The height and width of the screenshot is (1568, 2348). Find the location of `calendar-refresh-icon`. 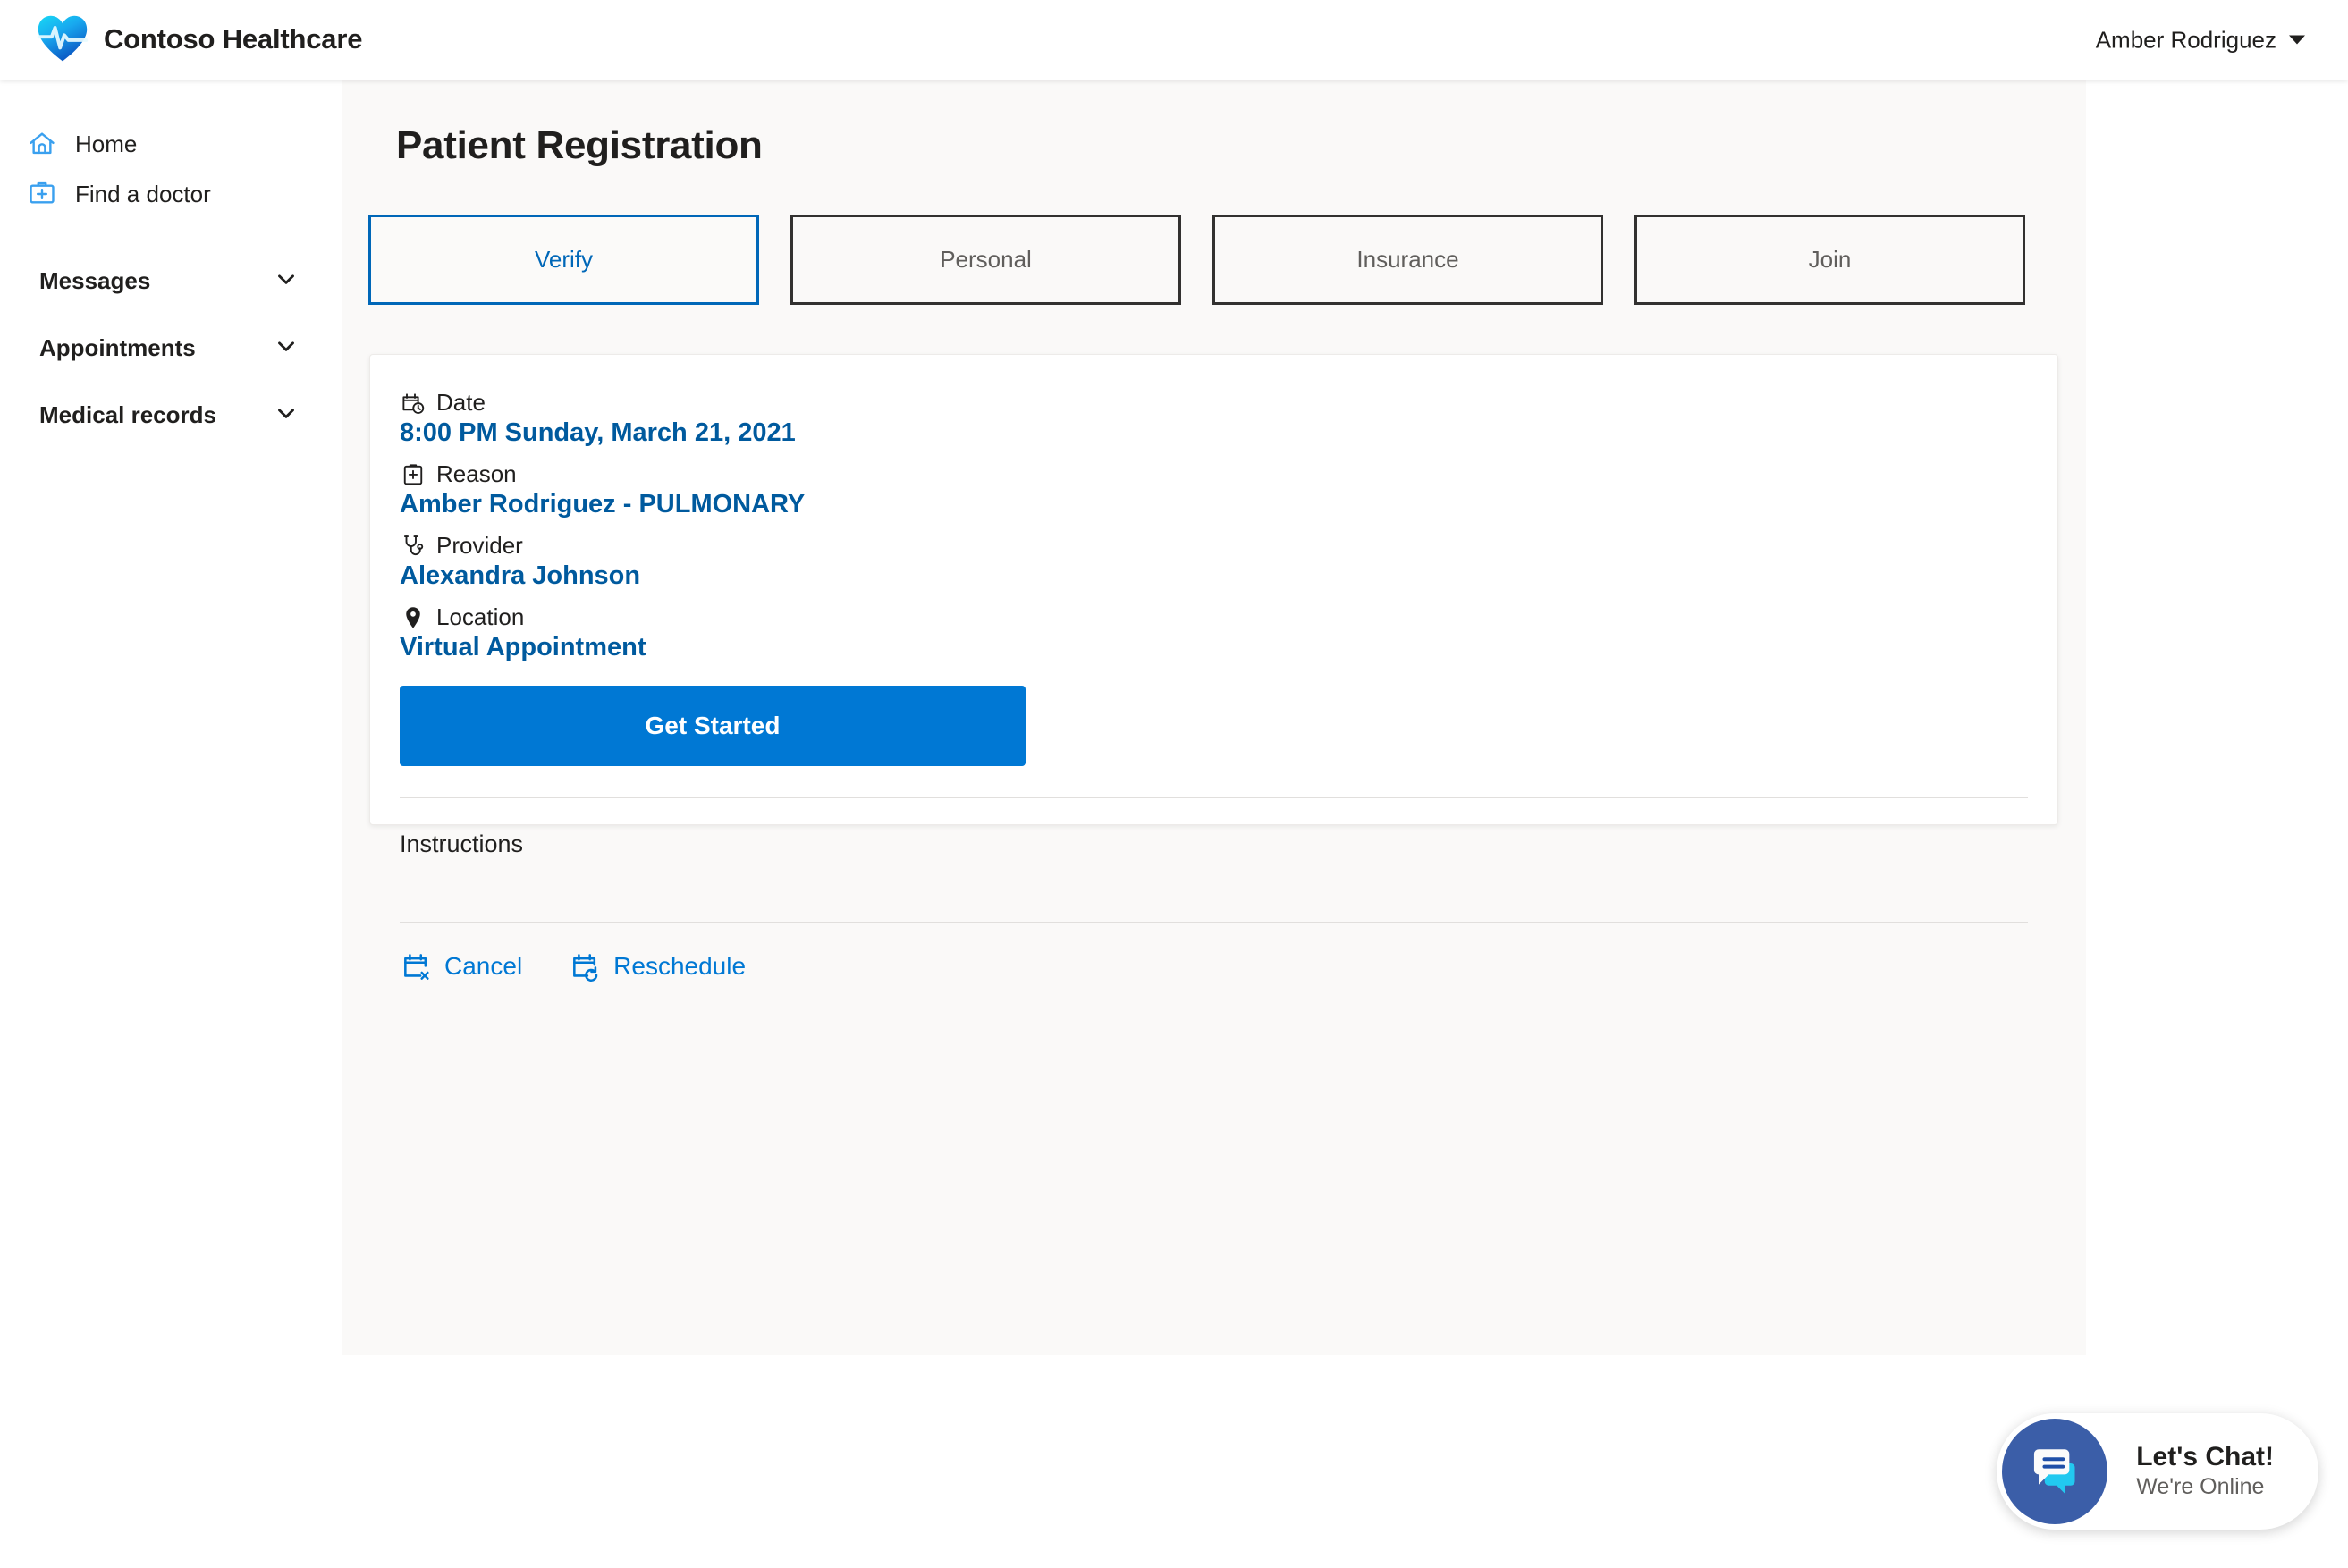

calendar-refresh-icon is located at coordinates (586, 966).